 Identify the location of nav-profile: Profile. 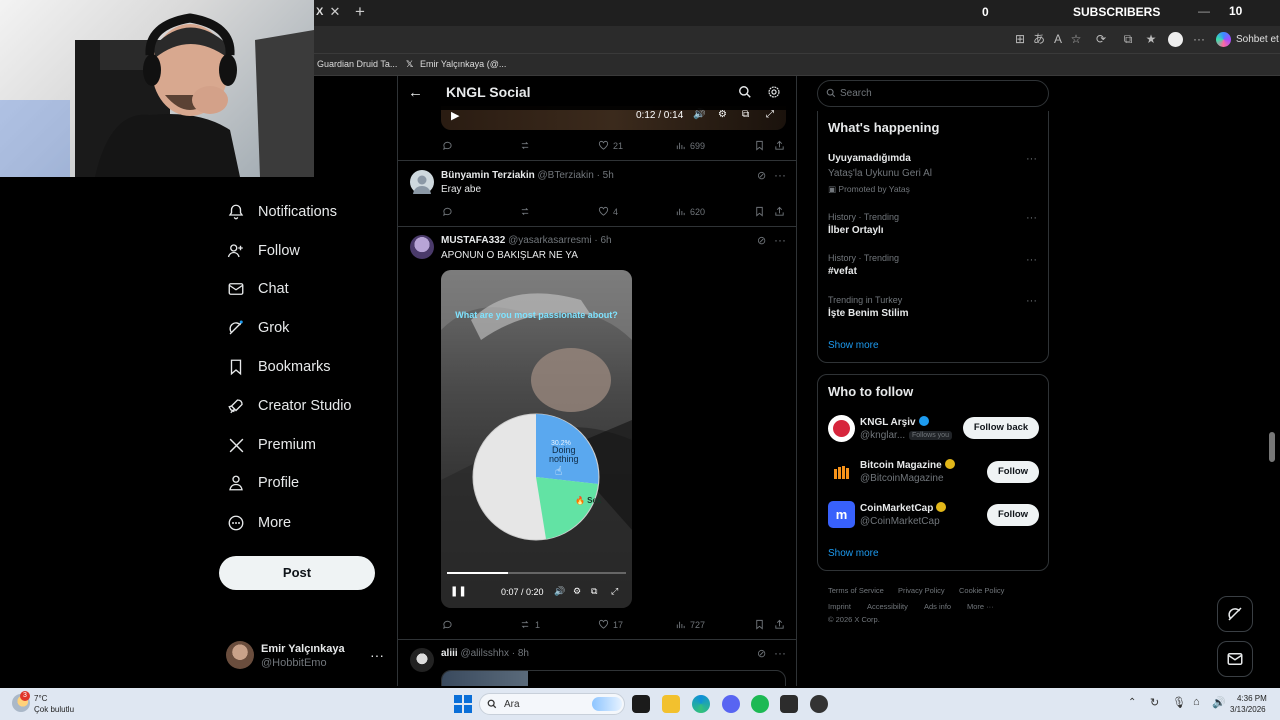
(262, 483).